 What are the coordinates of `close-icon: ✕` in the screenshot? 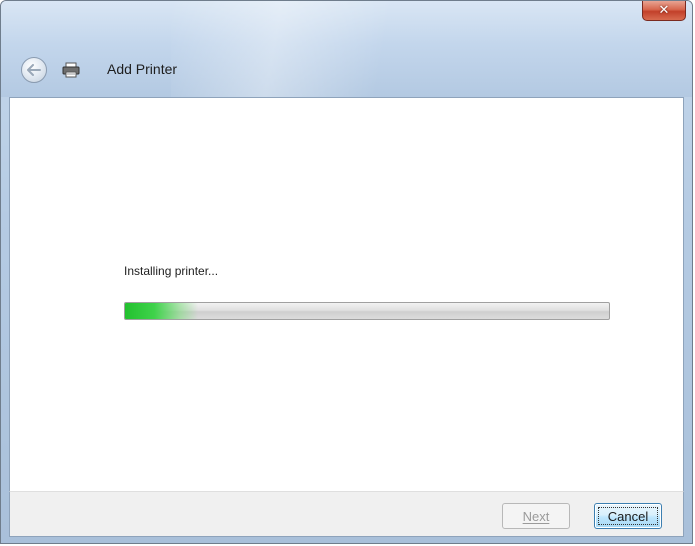 It's located at (664, 10).